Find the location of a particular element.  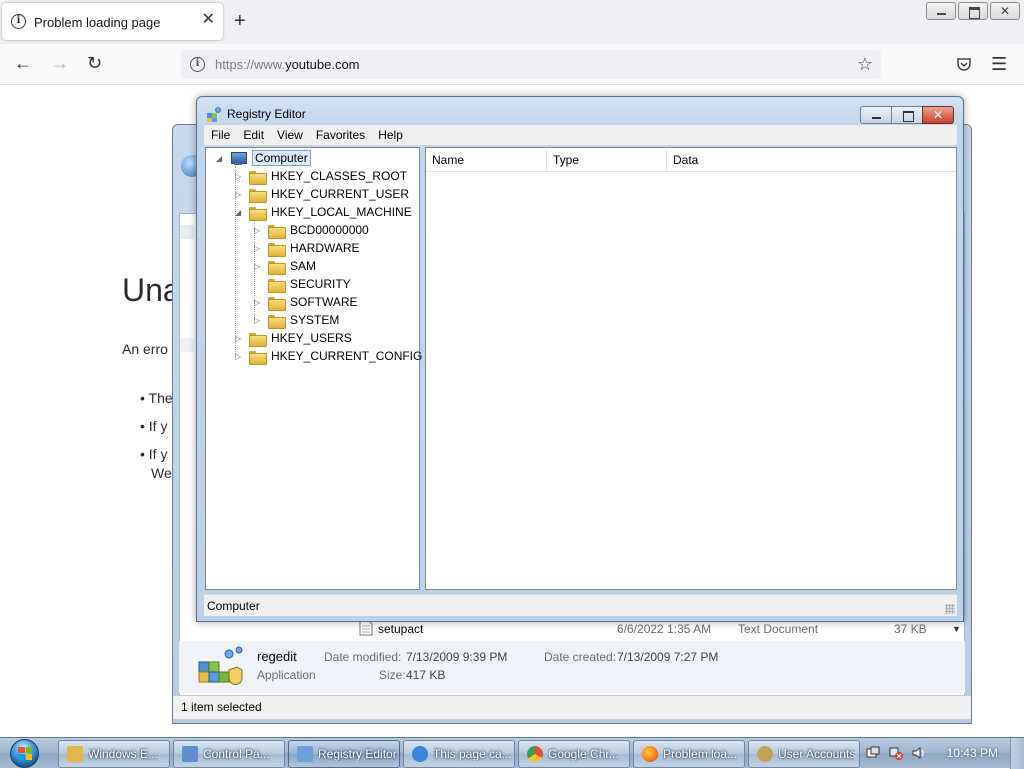

url-host: youtube.com is located at coordinates (322, 64).